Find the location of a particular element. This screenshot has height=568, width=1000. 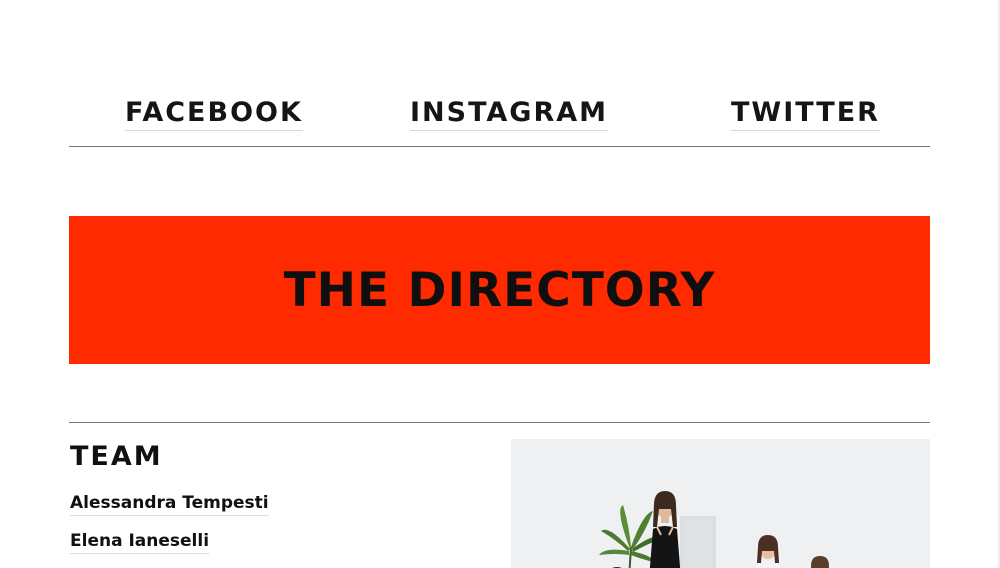

team-member-link: Alessandra Tempesti is located at coordinates (169, 504).